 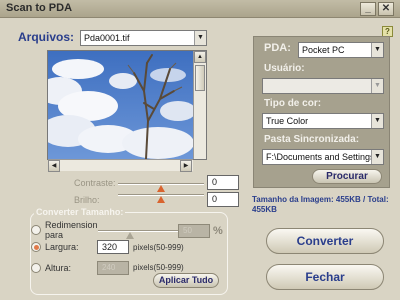 I want to click on sync-folder-select: F:\Documents and Settings ▼, so click(x=323, y=157).